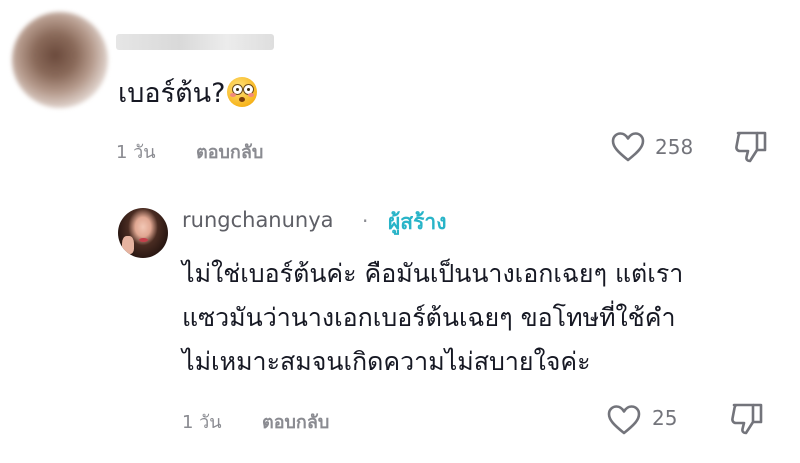  I want to click on comment-body: เบอร์ต้น?, so click(188, 94).